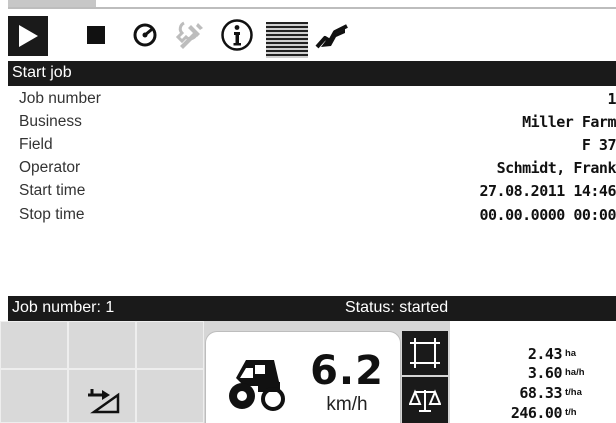 The image size is (616, 423). I want to click on gauge-button, so click(145, 35).